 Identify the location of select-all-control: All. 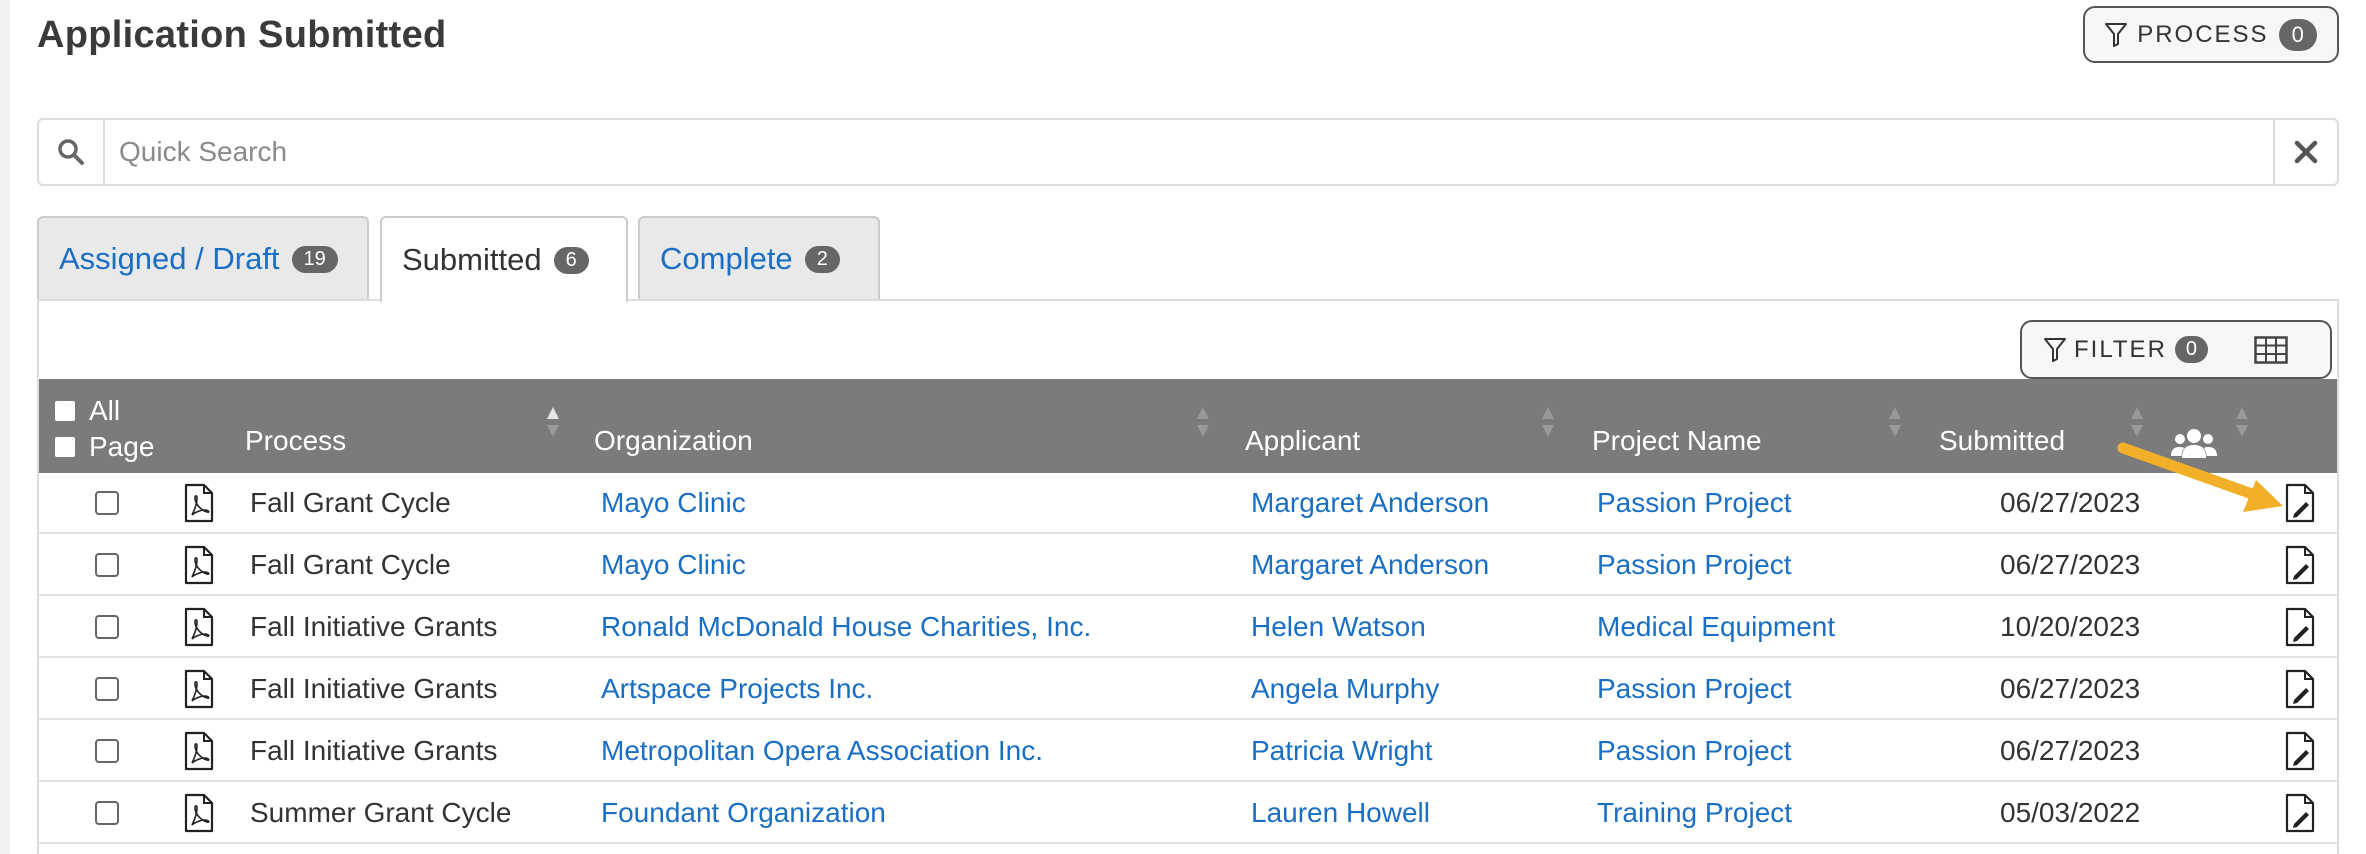
(87, 411).